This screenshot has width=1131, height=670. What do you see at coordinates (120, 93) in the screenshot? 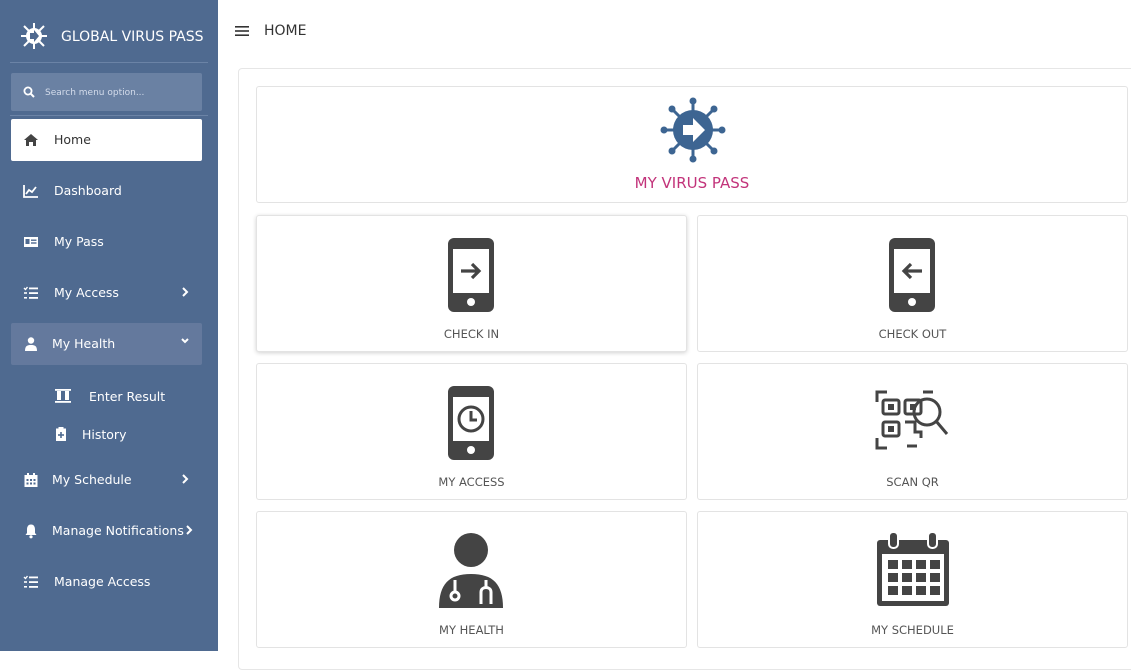
I see `search-input` at bounding box center [120, 93].